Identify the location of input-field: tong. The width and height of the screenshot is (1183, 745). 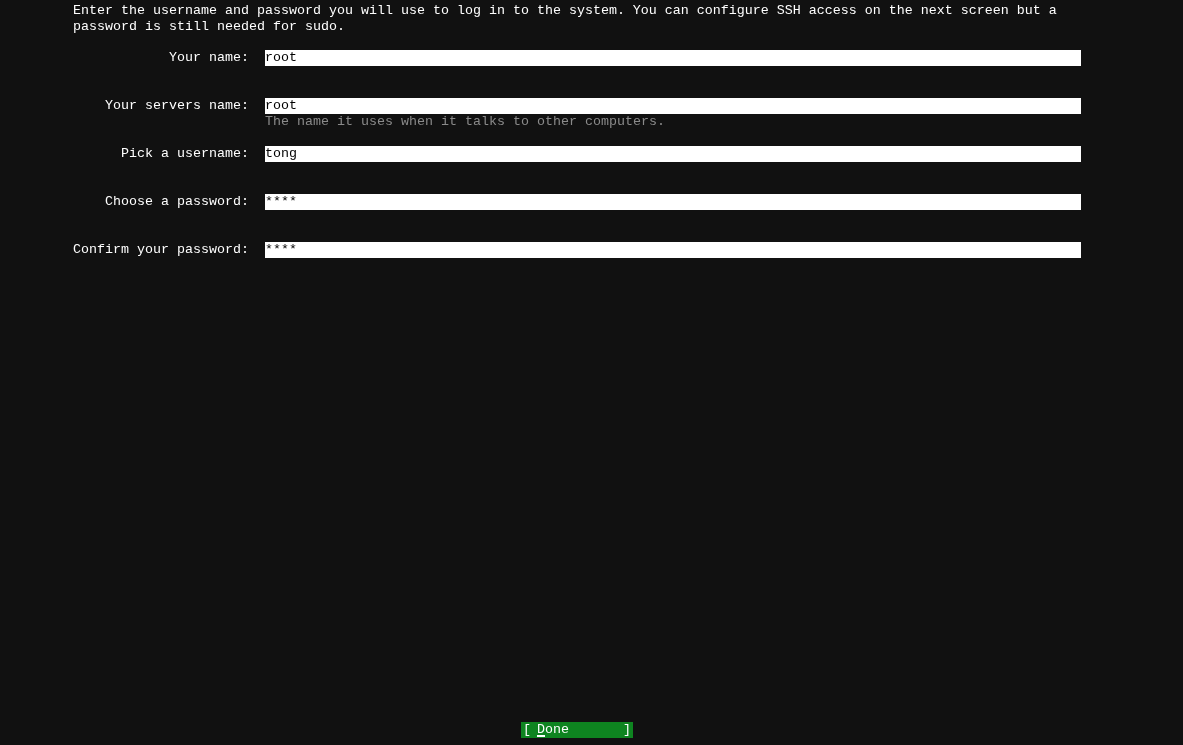
(673, 154).